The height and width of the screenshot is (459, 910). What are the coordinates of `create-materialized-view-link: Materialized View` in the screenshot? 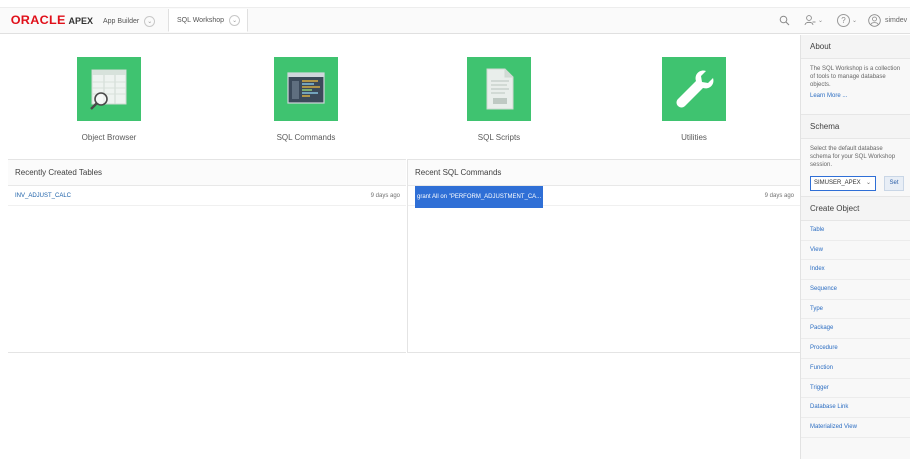 It's located at (855, 428).